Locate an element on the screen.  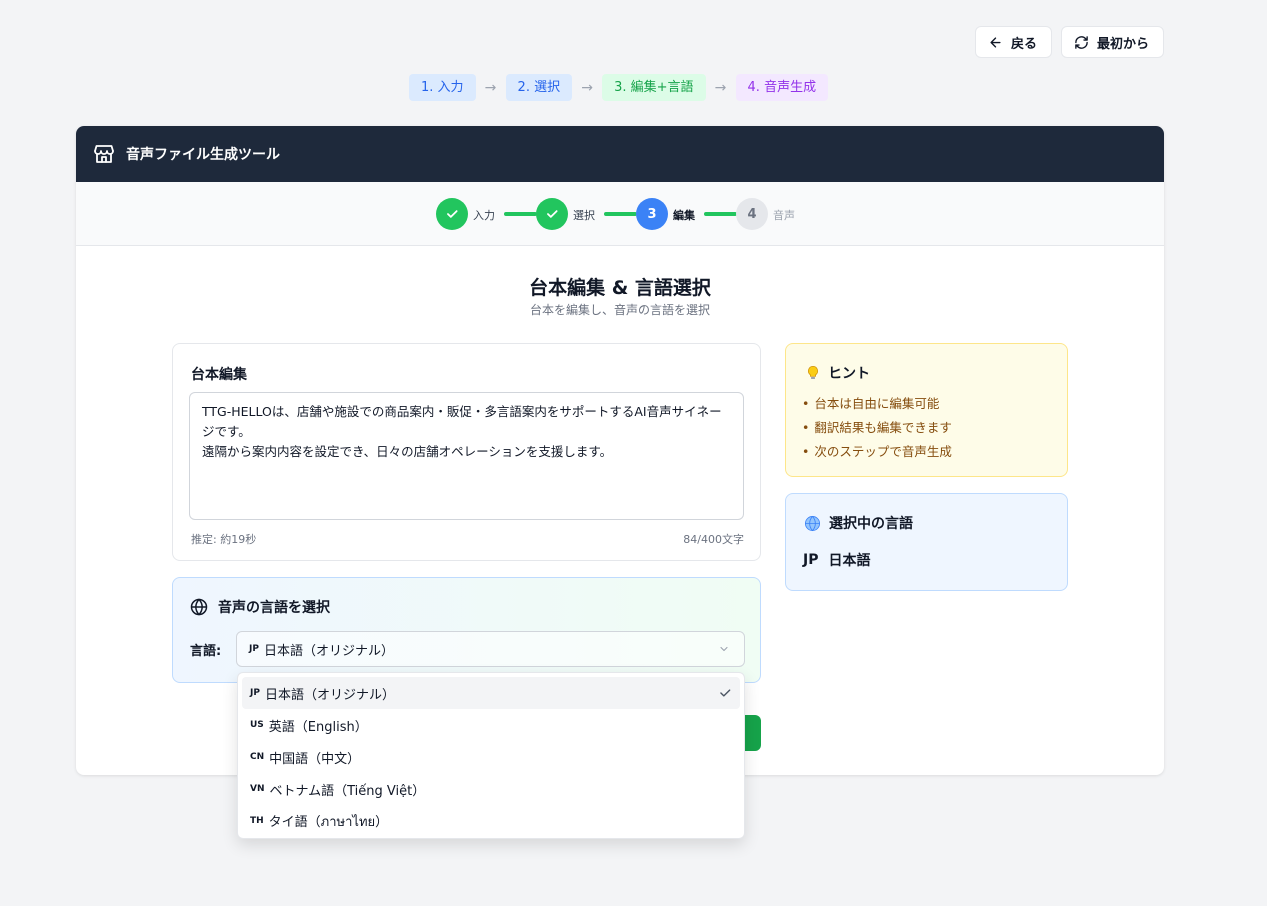
hint-title: ヒント is located at coordinates (837, 373).